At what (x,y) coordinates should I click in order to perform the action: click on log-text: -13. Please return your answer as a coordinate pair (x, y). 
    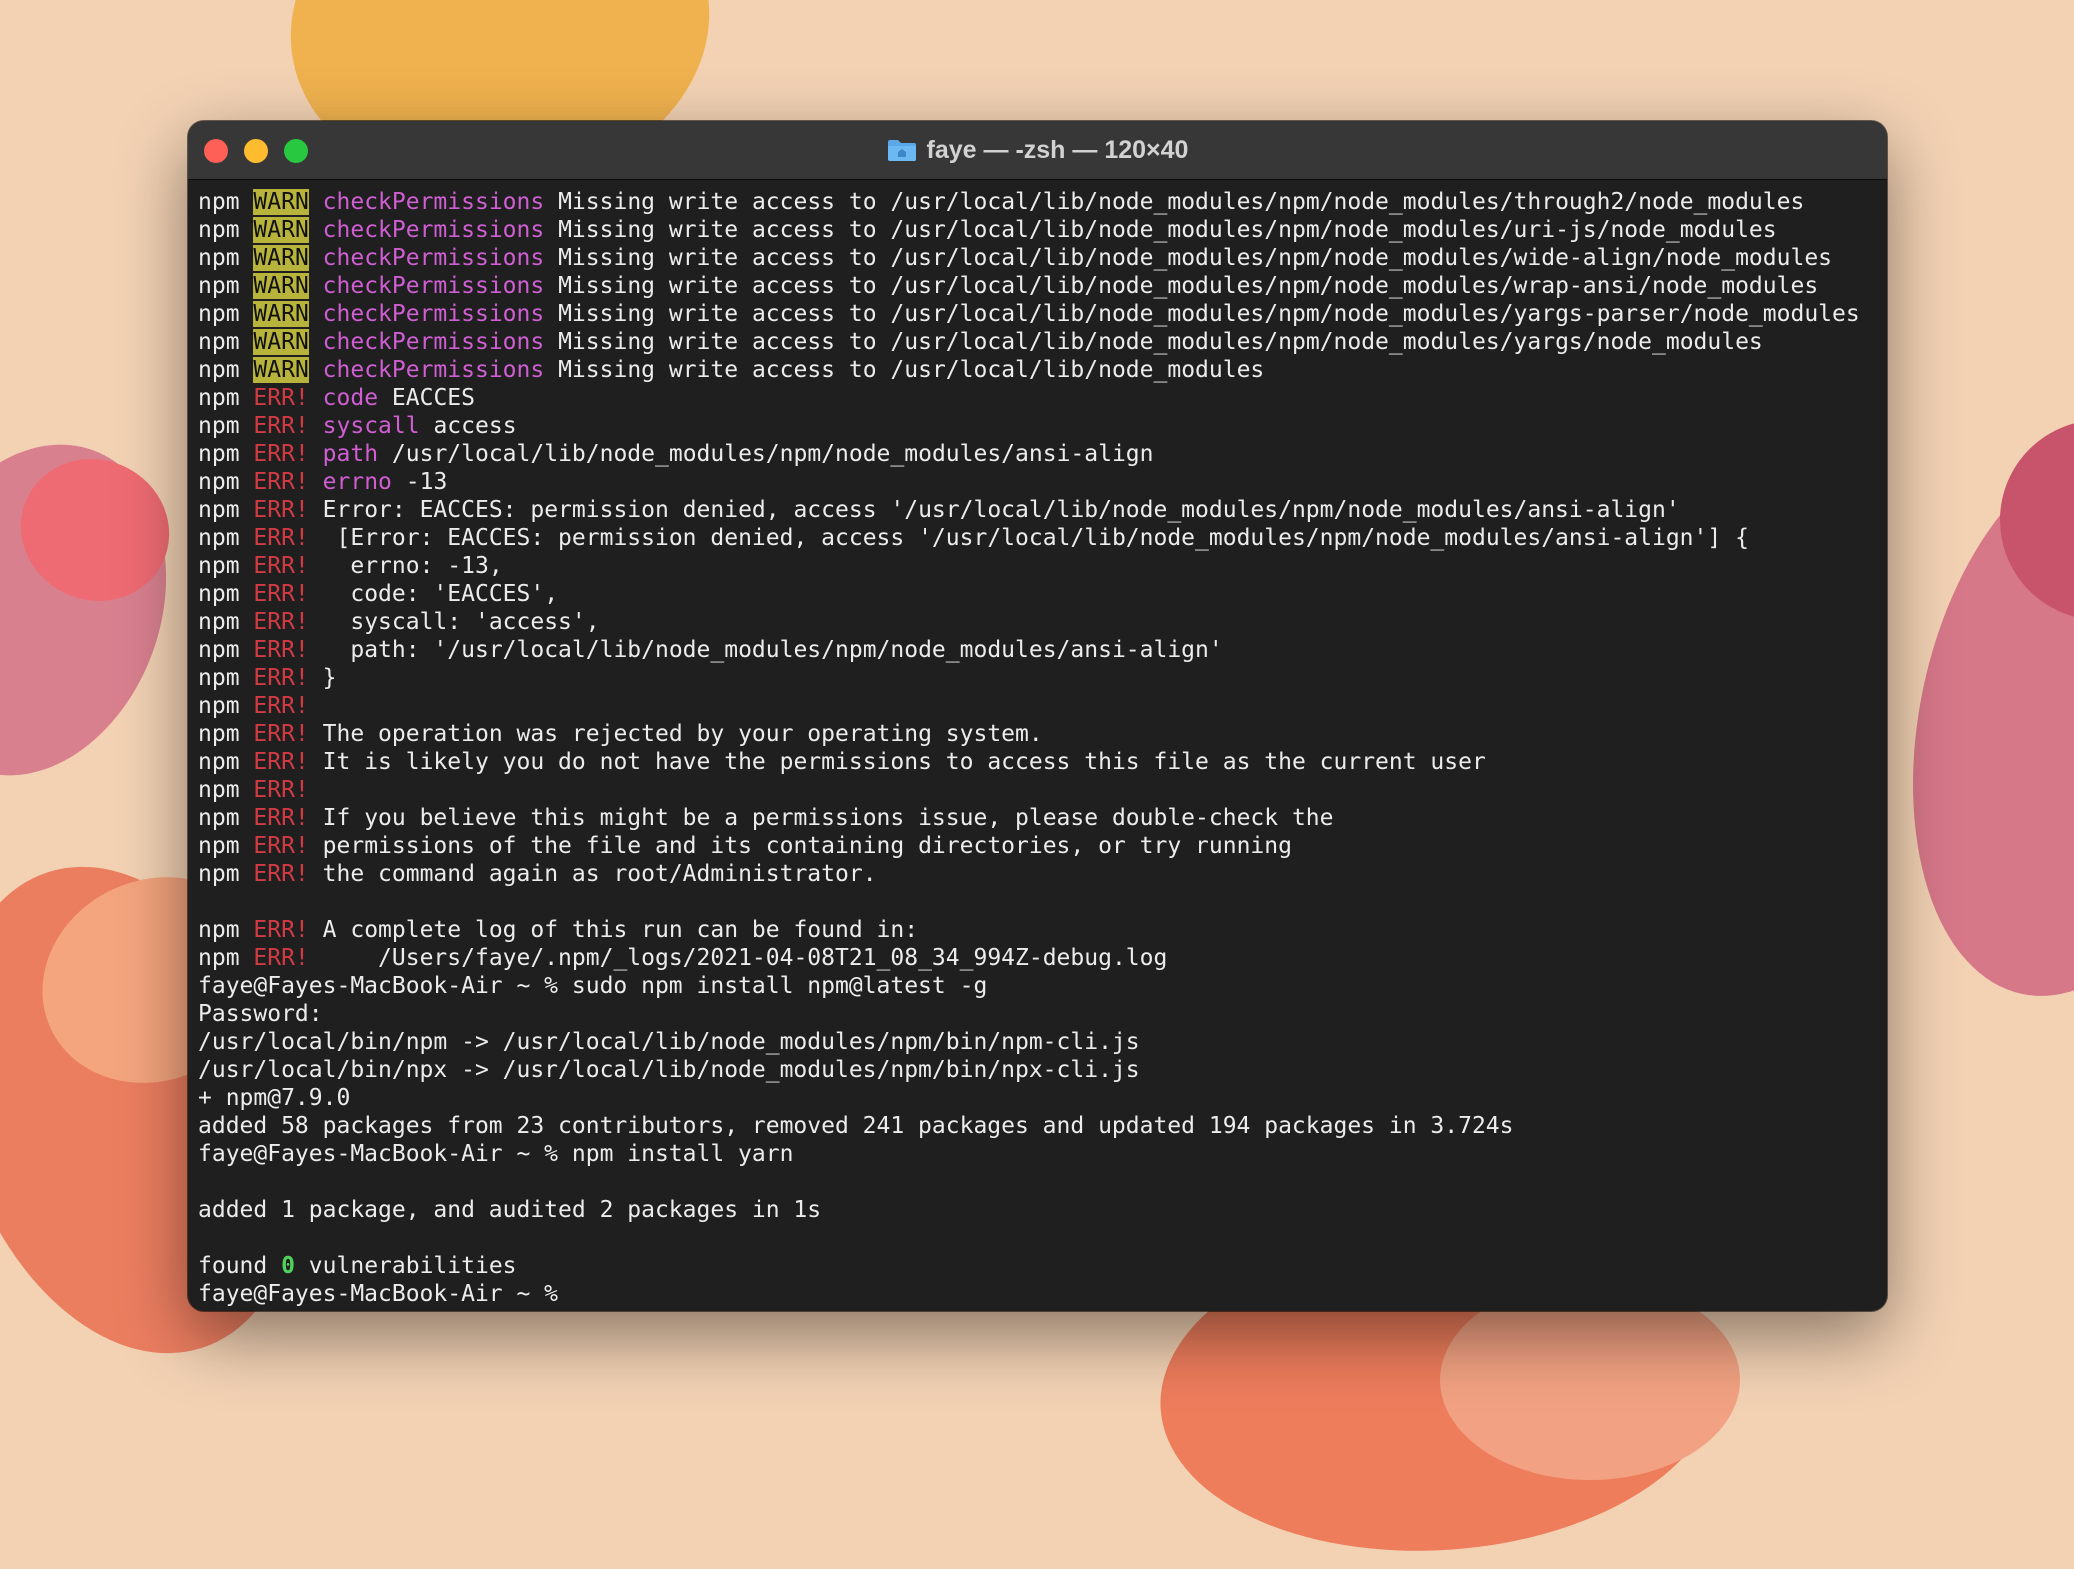
    Looking at the image, I should click on (426, 482).